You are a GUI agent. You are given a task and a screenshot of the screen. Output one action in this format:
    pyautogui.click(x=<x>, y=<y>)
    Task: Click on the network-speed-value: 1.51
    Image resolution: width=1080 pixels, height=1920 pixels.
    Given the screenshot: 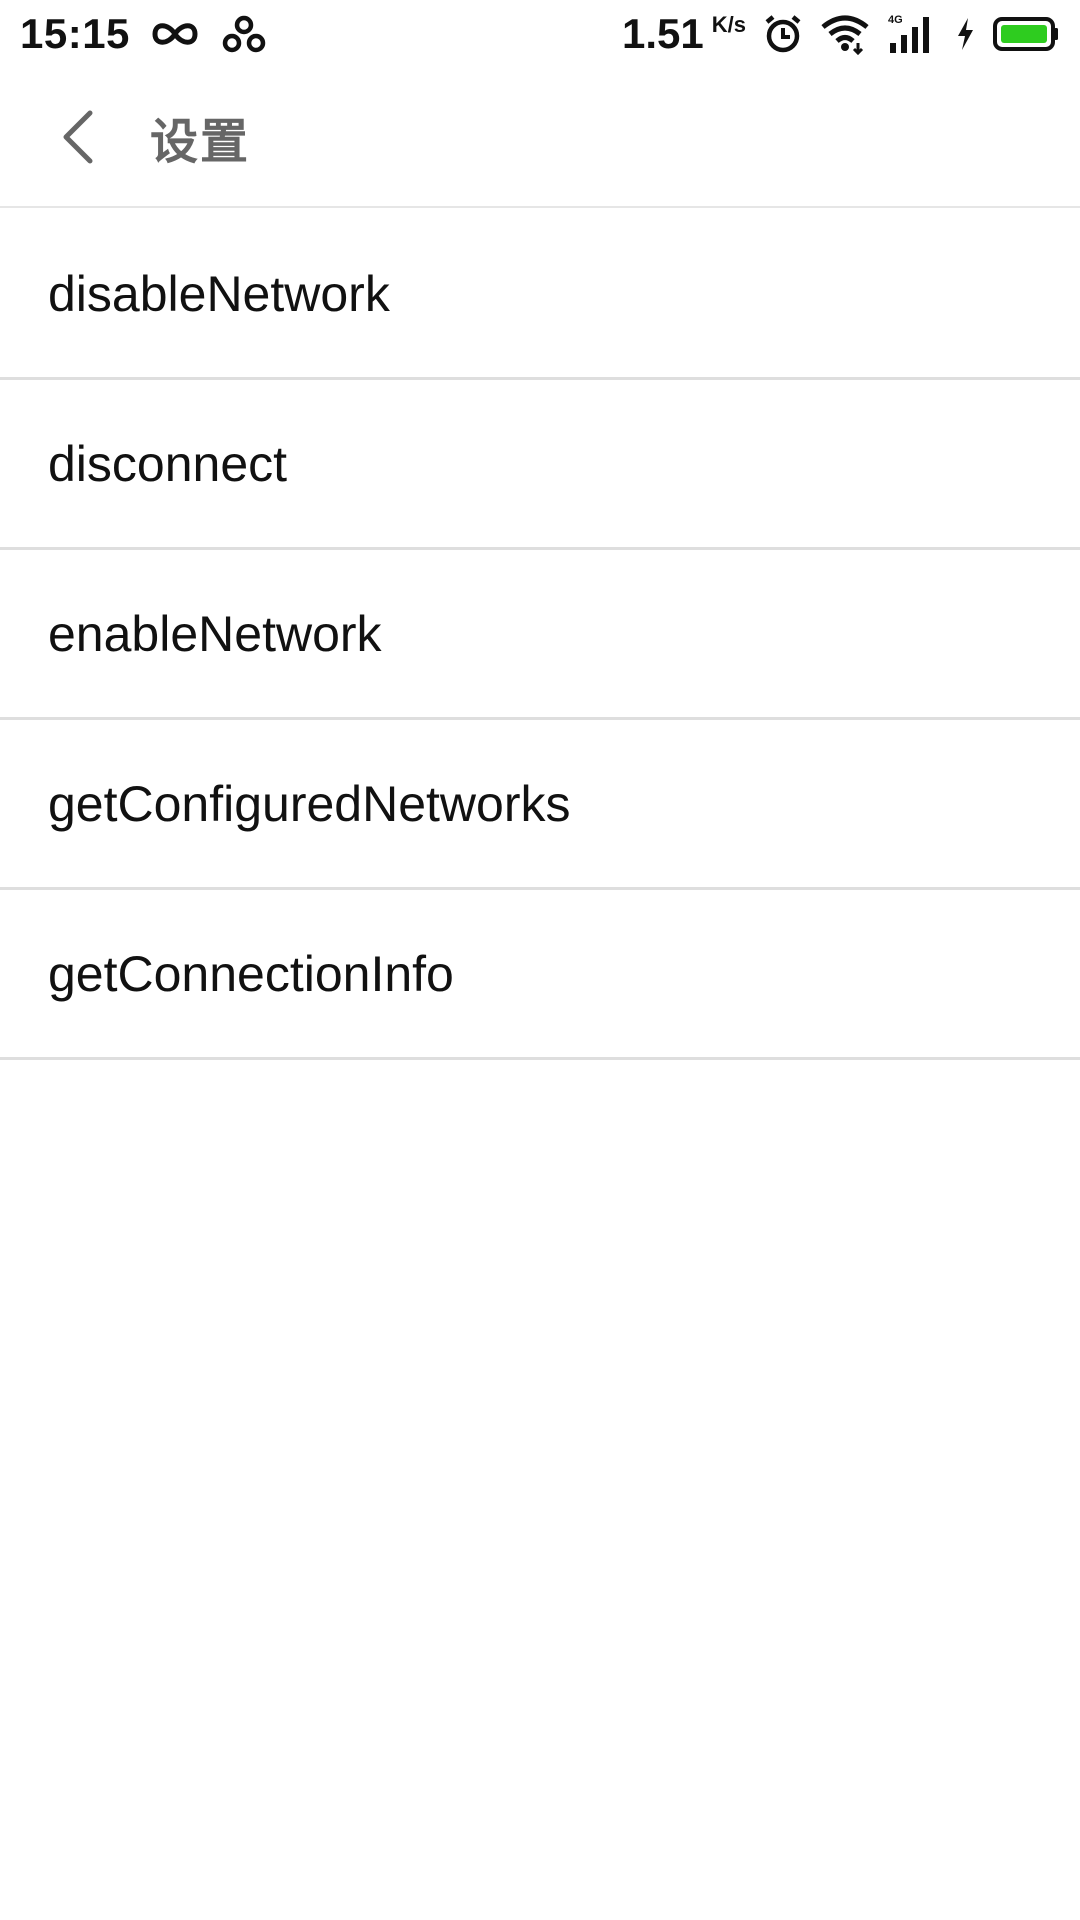 What is the action you would take?
    pyautogui.click(x=663, y=33)
    